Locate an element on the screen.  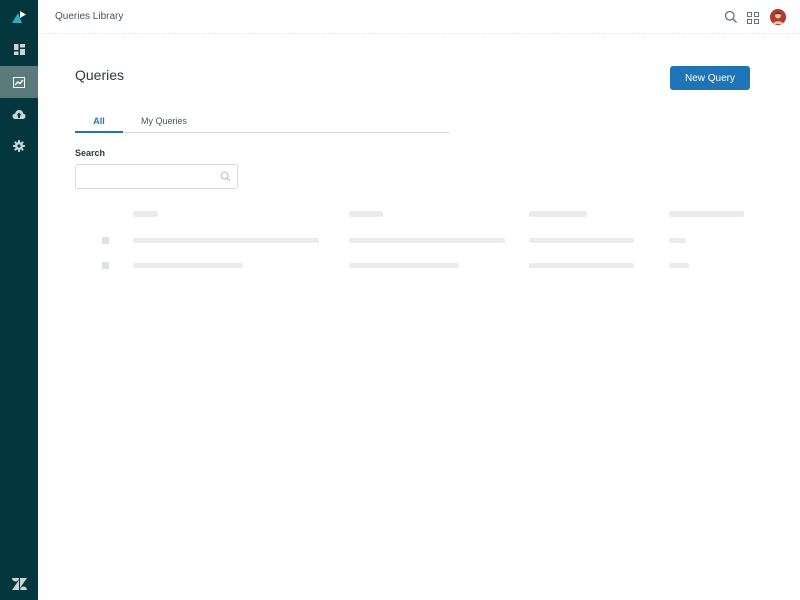
search-label: Search is located at coordinates (90, 153).